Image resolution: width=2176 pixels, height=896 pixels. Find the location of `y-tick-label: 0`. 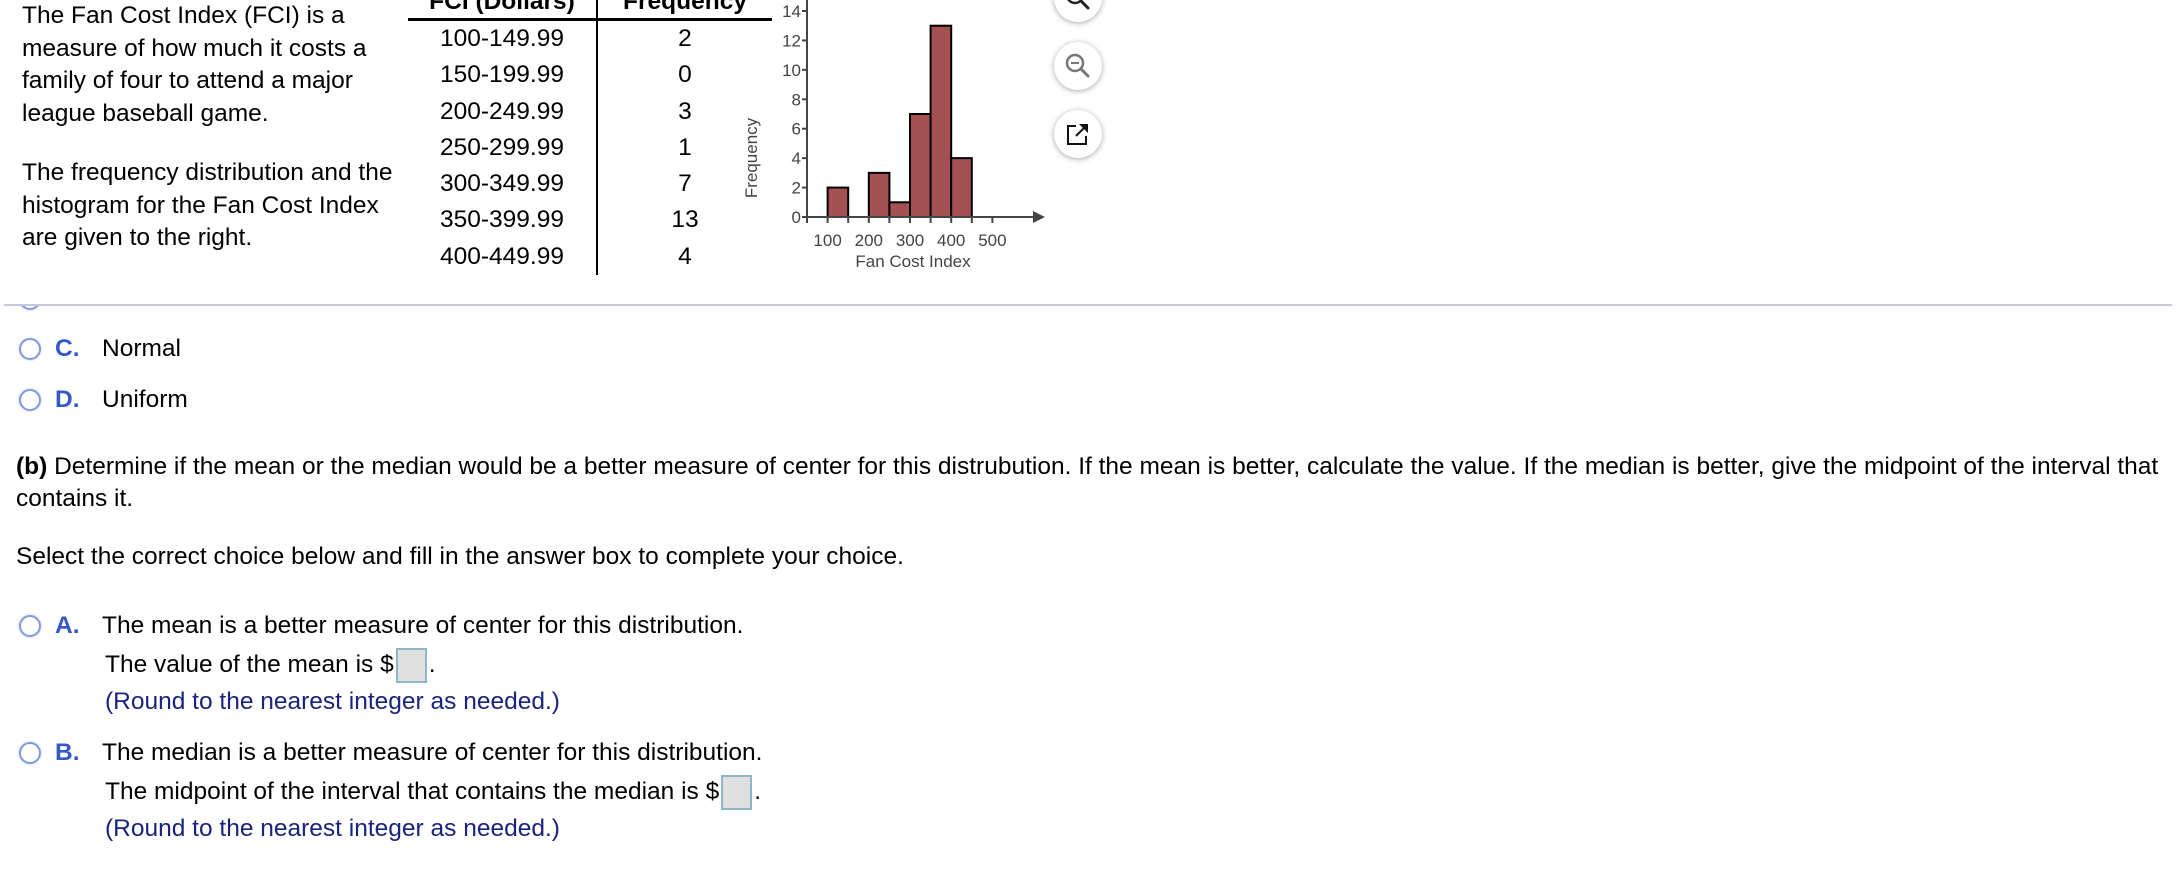

y-tick-label: 0 is located at coordinates (796, 217).